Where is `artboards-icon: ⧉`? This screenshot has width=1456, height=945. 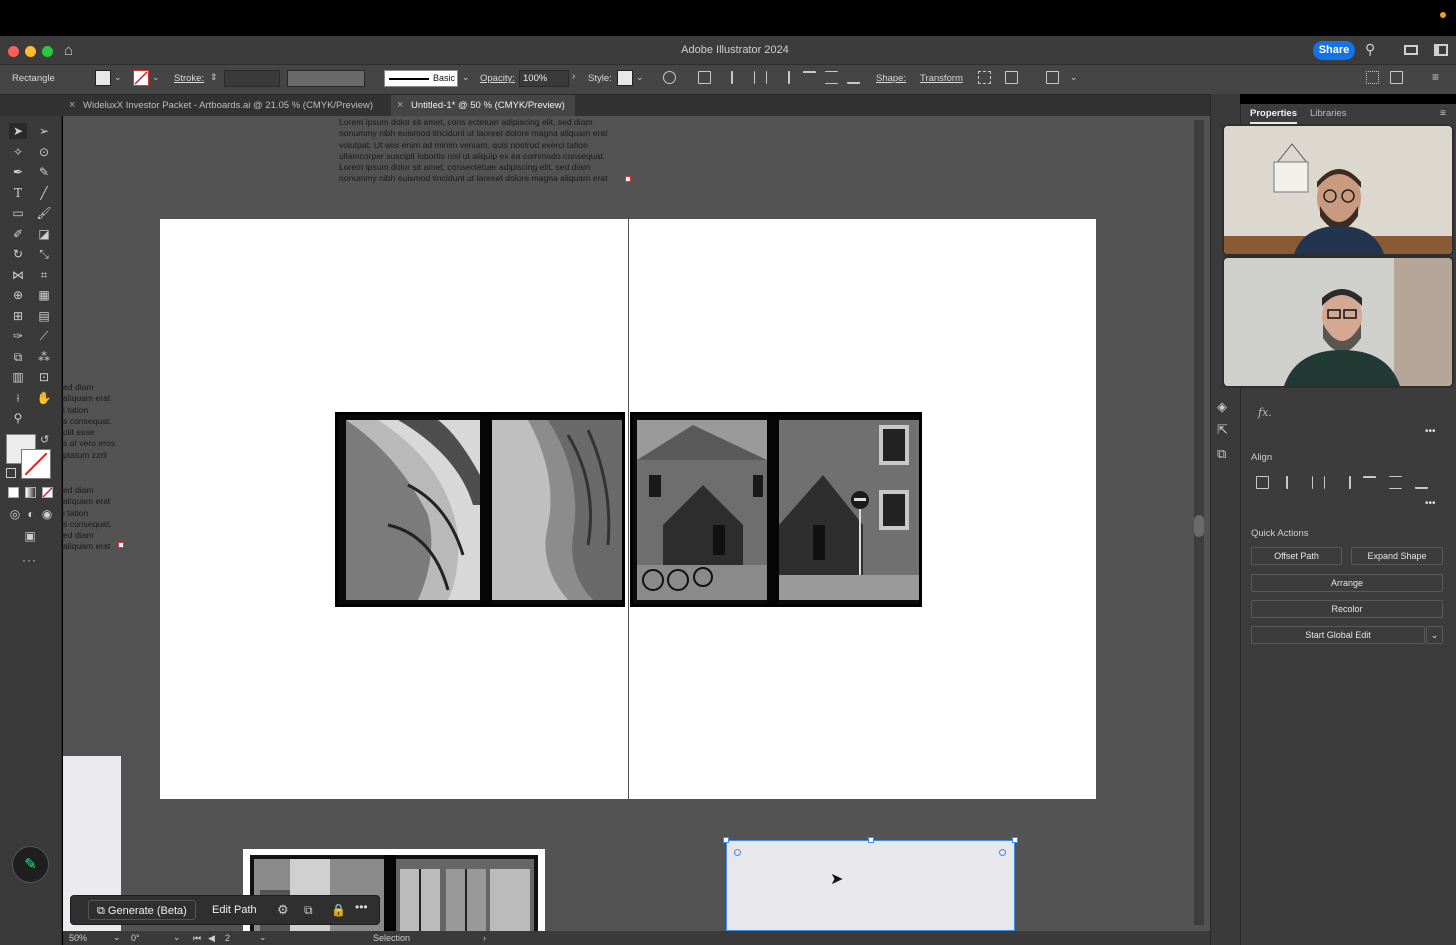 artboards-icon: ⧉ is located at coordinates (1221, 454).